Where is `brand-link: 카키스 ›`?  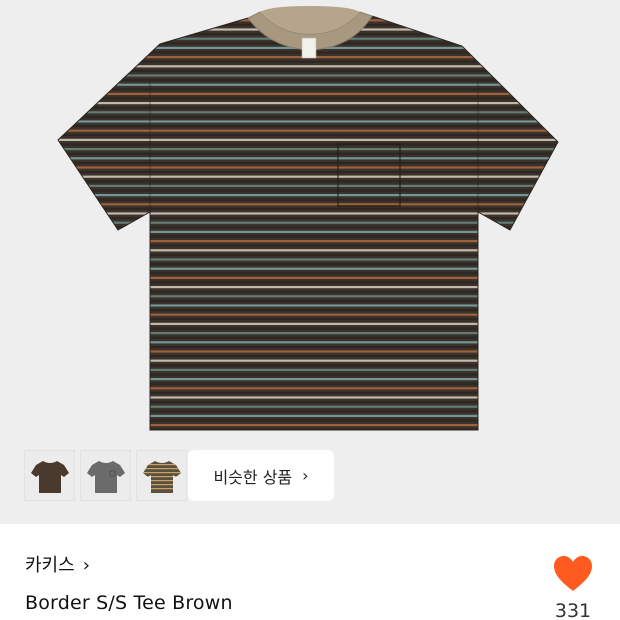
brand-link: 카키스 › is located at coordinates (57, 564).